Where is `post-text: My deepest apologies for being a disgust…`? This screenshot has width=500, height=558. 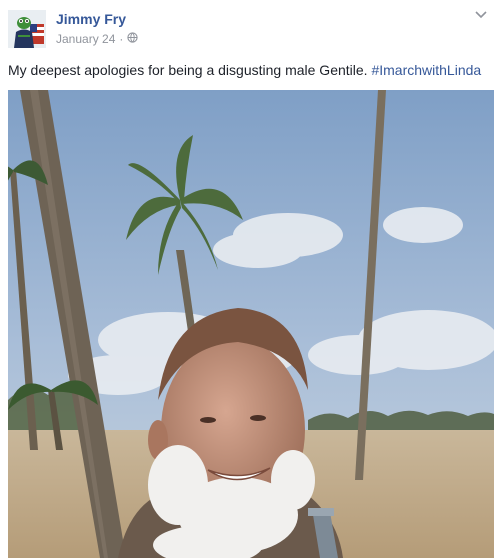 post-text: My deepest apologies for being a disgust… is located at coordinates (250, 70).